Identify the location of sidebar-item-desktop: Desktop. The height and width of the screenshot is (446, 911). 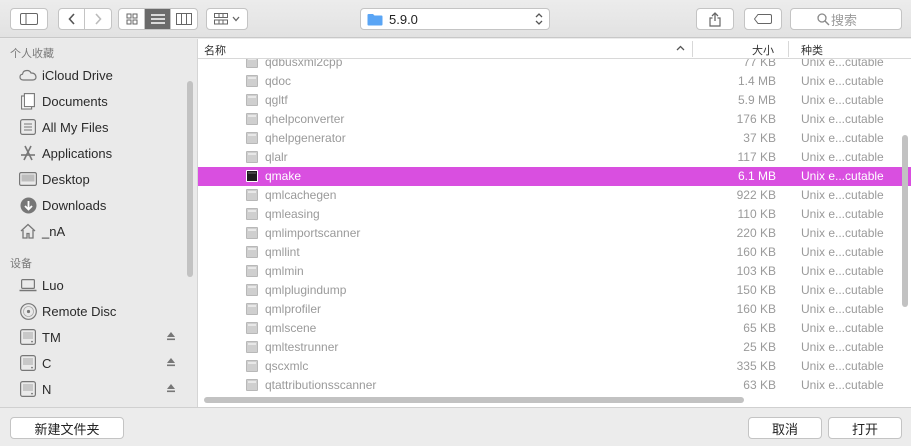
(103, 179).